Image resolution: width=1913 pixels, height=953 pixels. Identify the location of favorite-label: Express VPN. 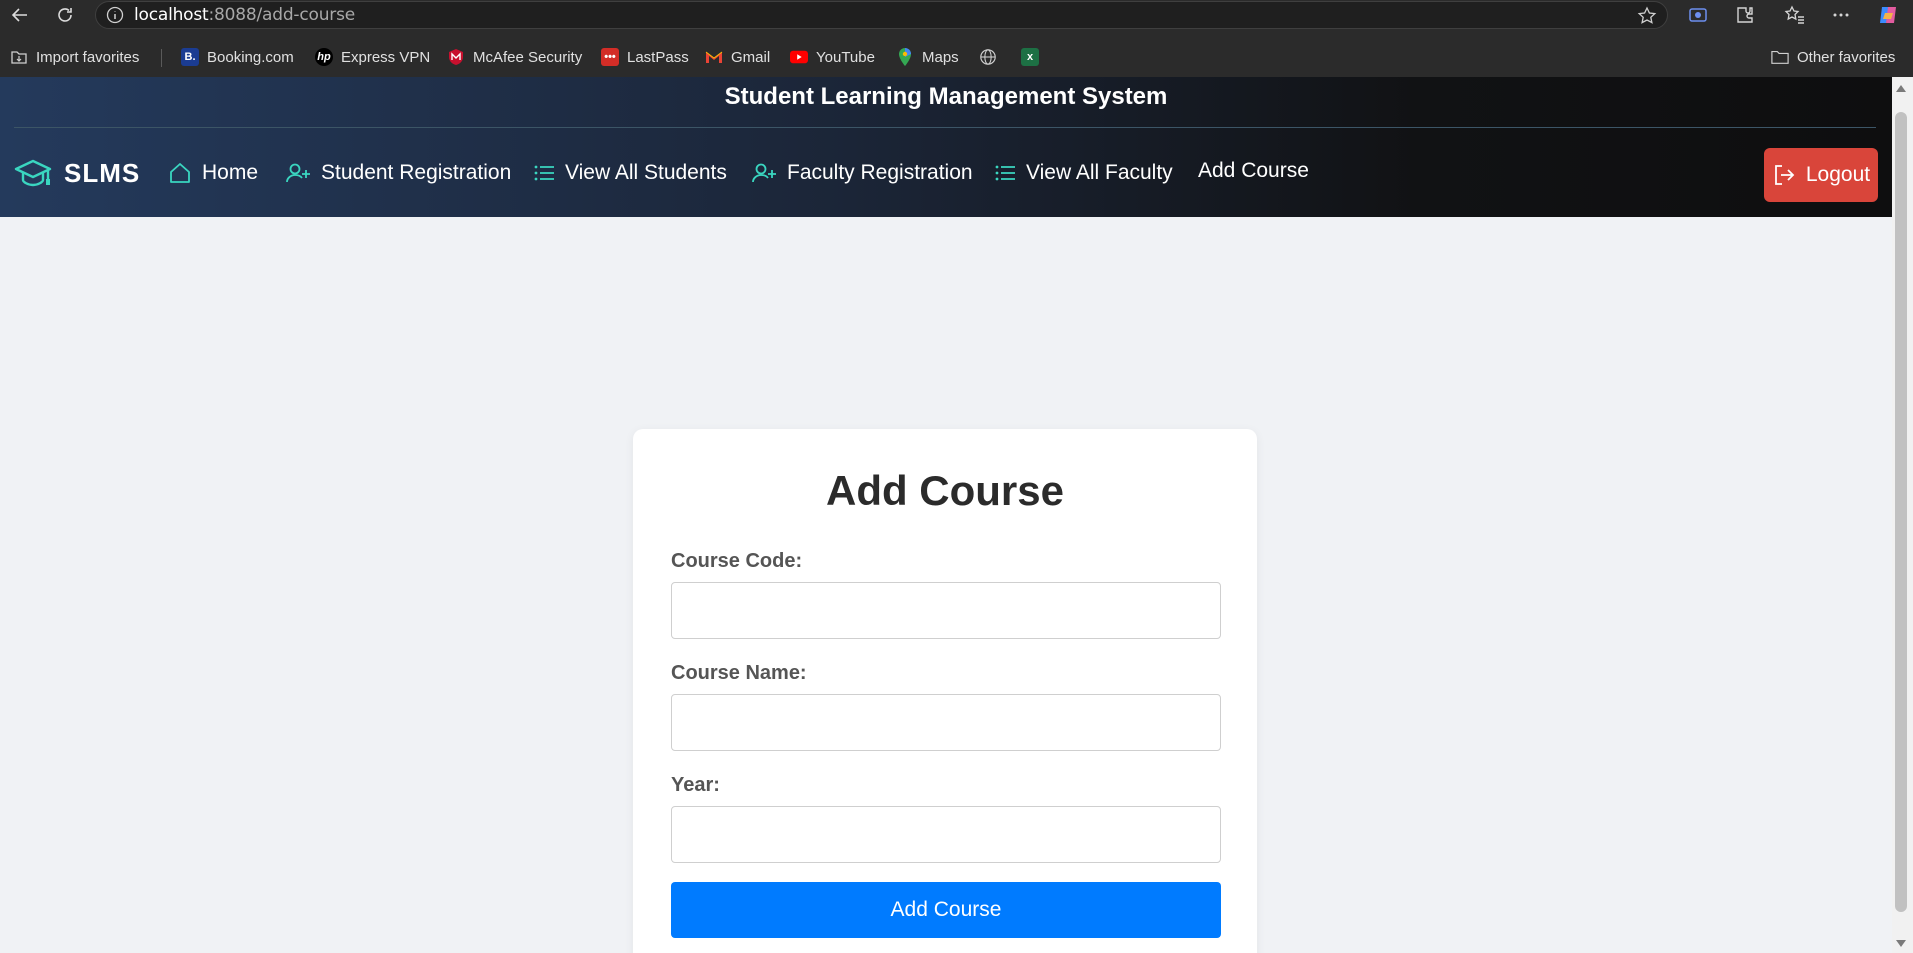
(386, 57).